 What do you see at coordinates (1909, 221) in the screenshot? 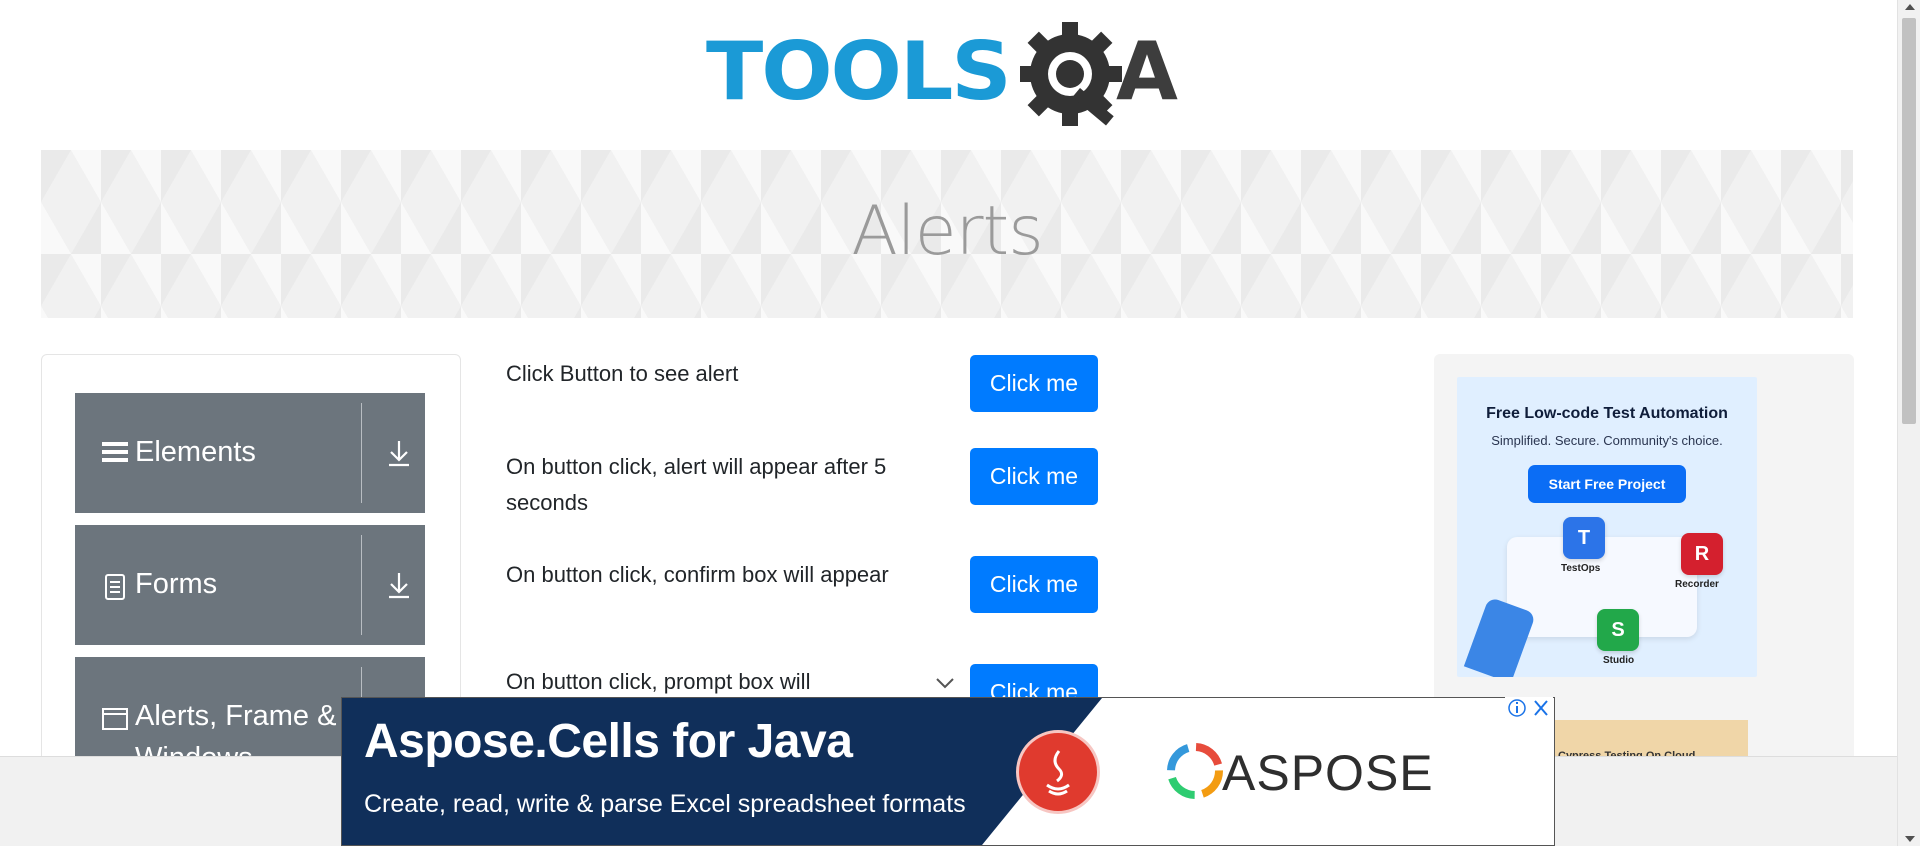
I see `scroll-thumb` at bounding box center [1909, 221].